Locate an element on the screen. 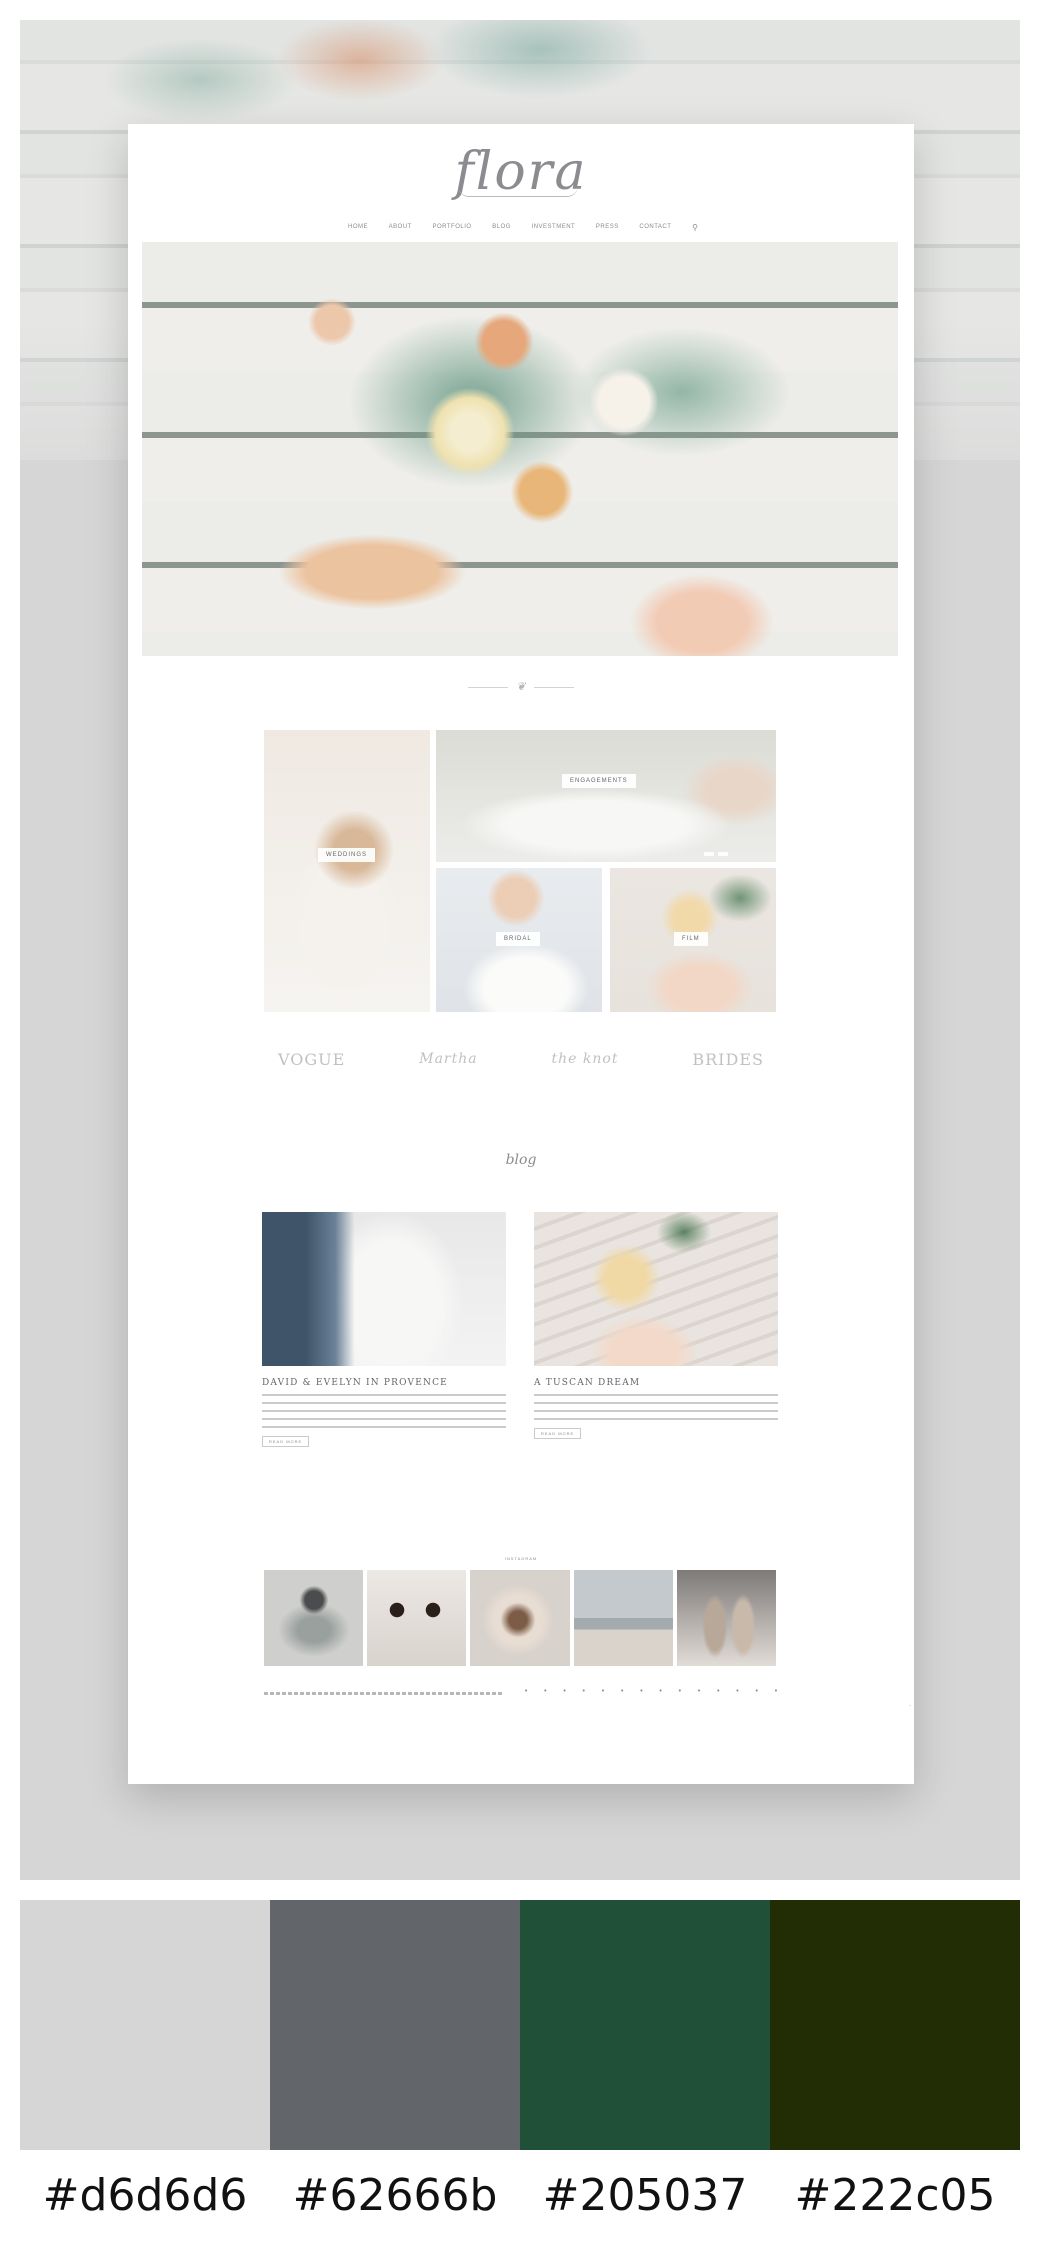  color-code: #d6d6d6 is located at coordinates (145, 2195).